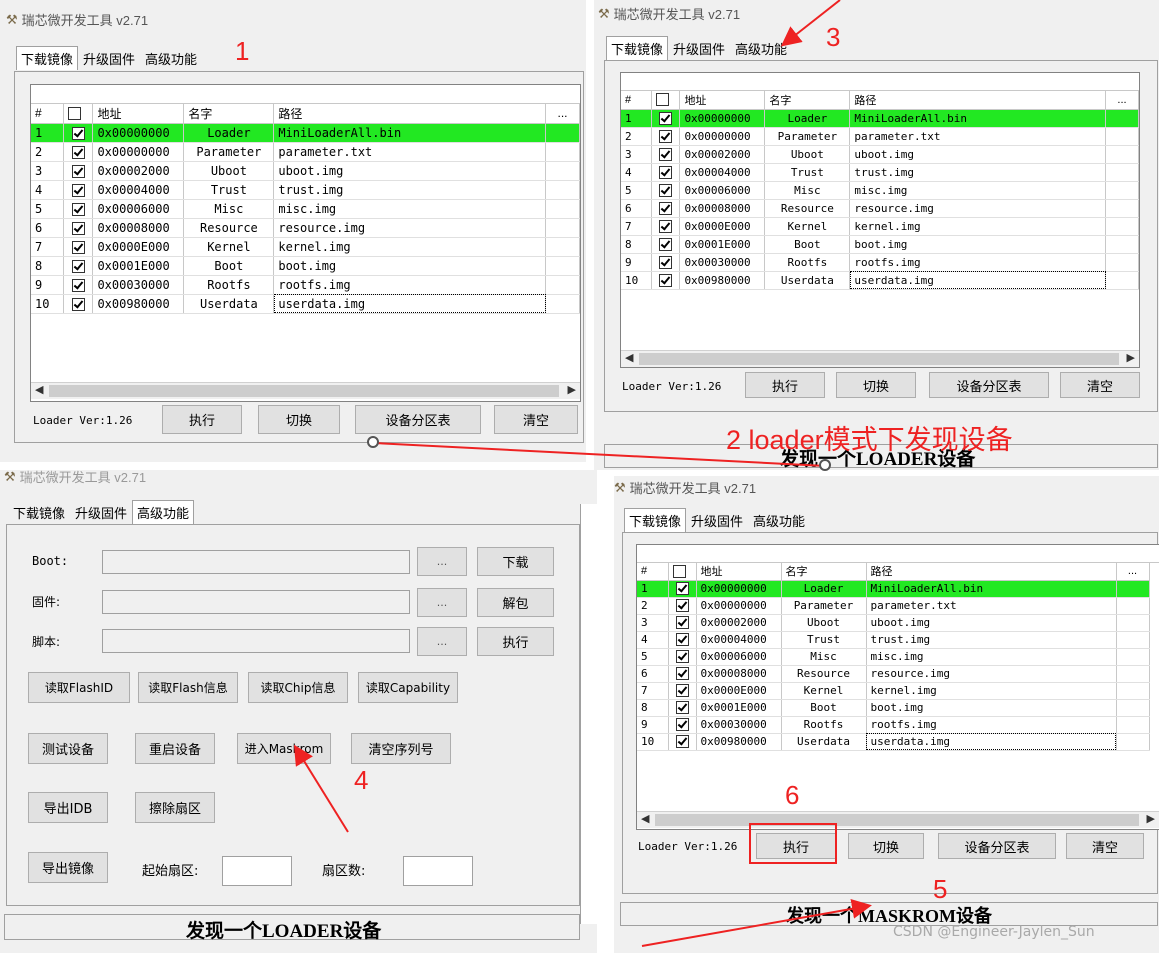  Describe the element at coordinates (284, 748) in the screenshot. I see `enter-maskrom-button: 进入Maskrom` at that location.